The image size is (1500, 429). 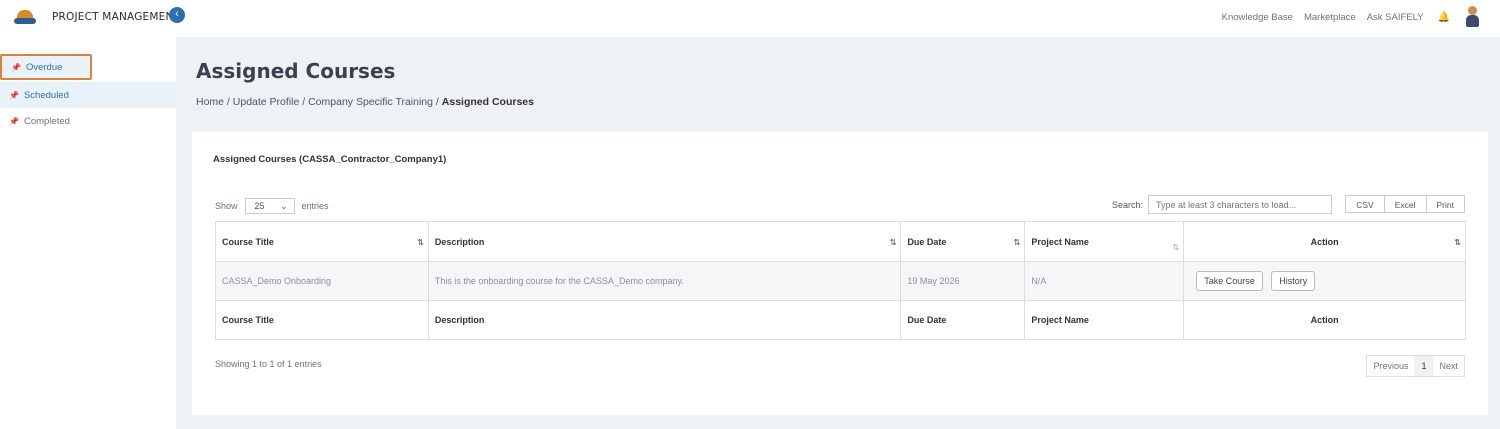 I want to click on footer-action: Action, so click(x=1324, y=320).